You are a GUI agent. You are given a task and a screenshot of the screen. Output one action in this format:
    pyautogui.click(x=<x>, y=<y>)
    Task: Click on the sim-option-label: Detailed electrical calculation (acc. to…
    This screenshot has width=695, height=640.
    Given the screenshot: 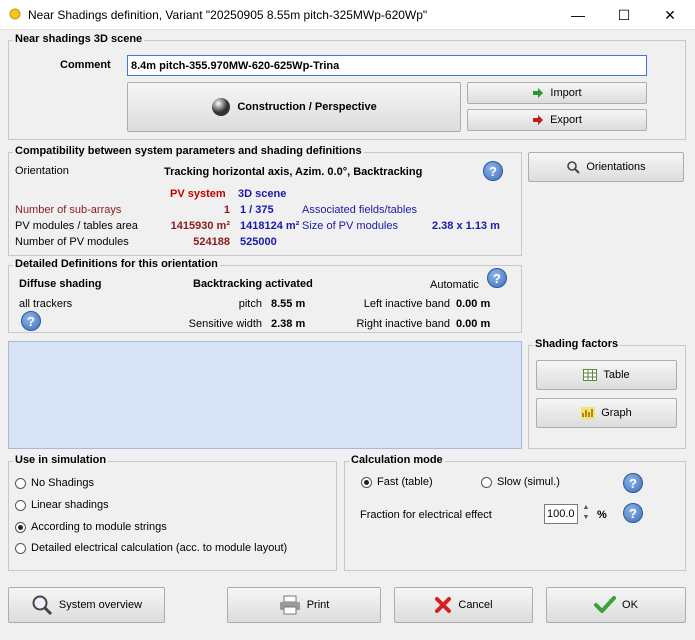 What is the action you would take?
    pyautogui.click(x=159, y=548)
    